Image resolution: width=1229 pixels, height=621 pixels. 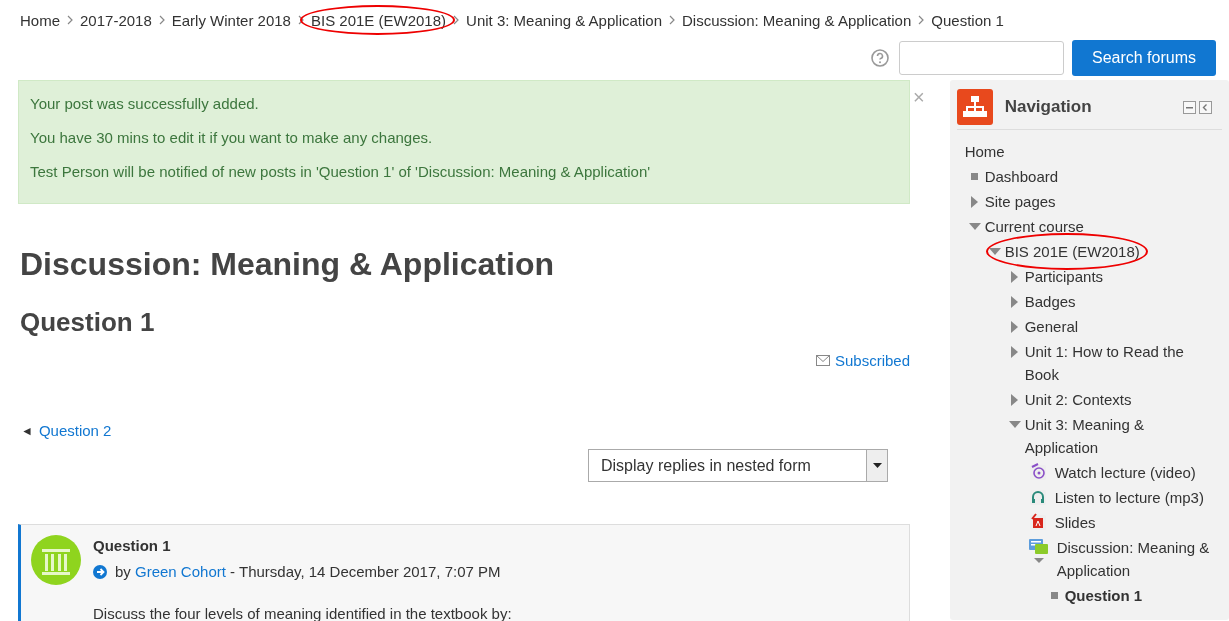 What do you see at coordinates (287, 264) in the screenshot?
I see `discussion-title: Discussion: Meaning & Application` at bounding box center [287, 264].